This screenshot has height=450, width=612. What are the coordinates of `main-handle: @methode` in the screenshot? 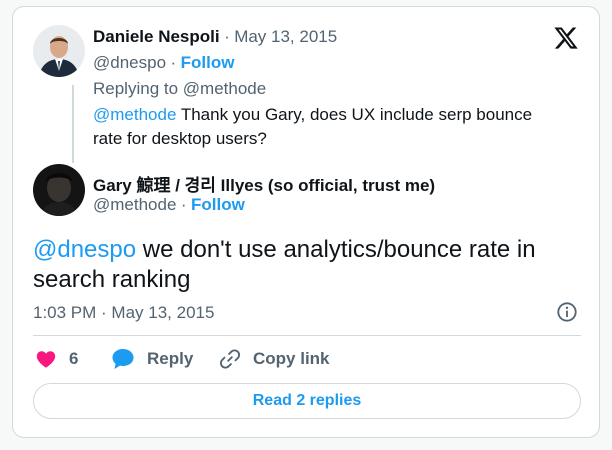 It's located at (134, 204).